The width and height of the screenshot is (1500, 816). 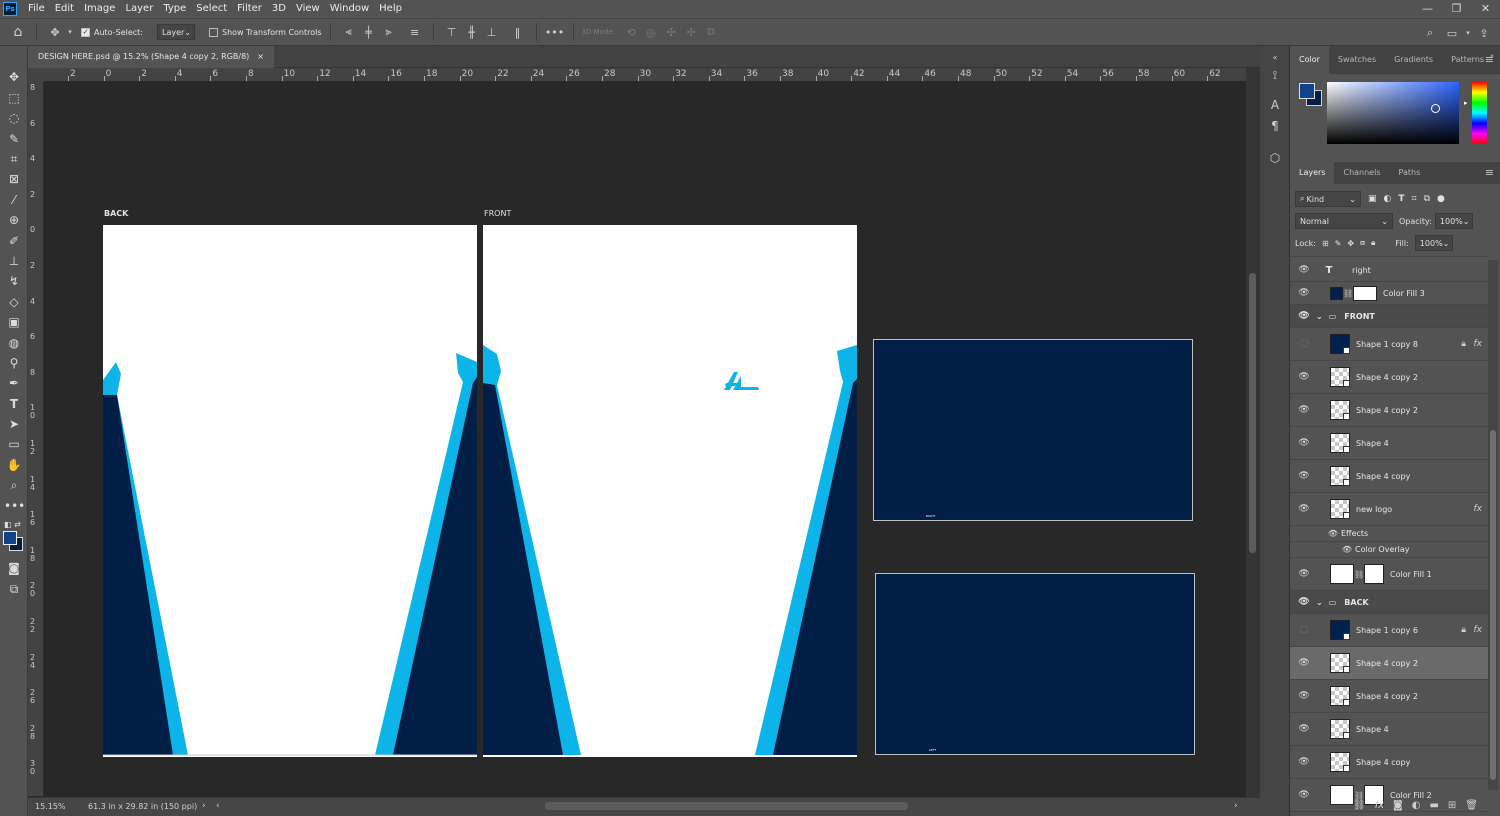 What do you see at coordinates (1275, 58) in the screenshot?
I see `collapse-panels-icon: «` at bounding box center [1275, 58].